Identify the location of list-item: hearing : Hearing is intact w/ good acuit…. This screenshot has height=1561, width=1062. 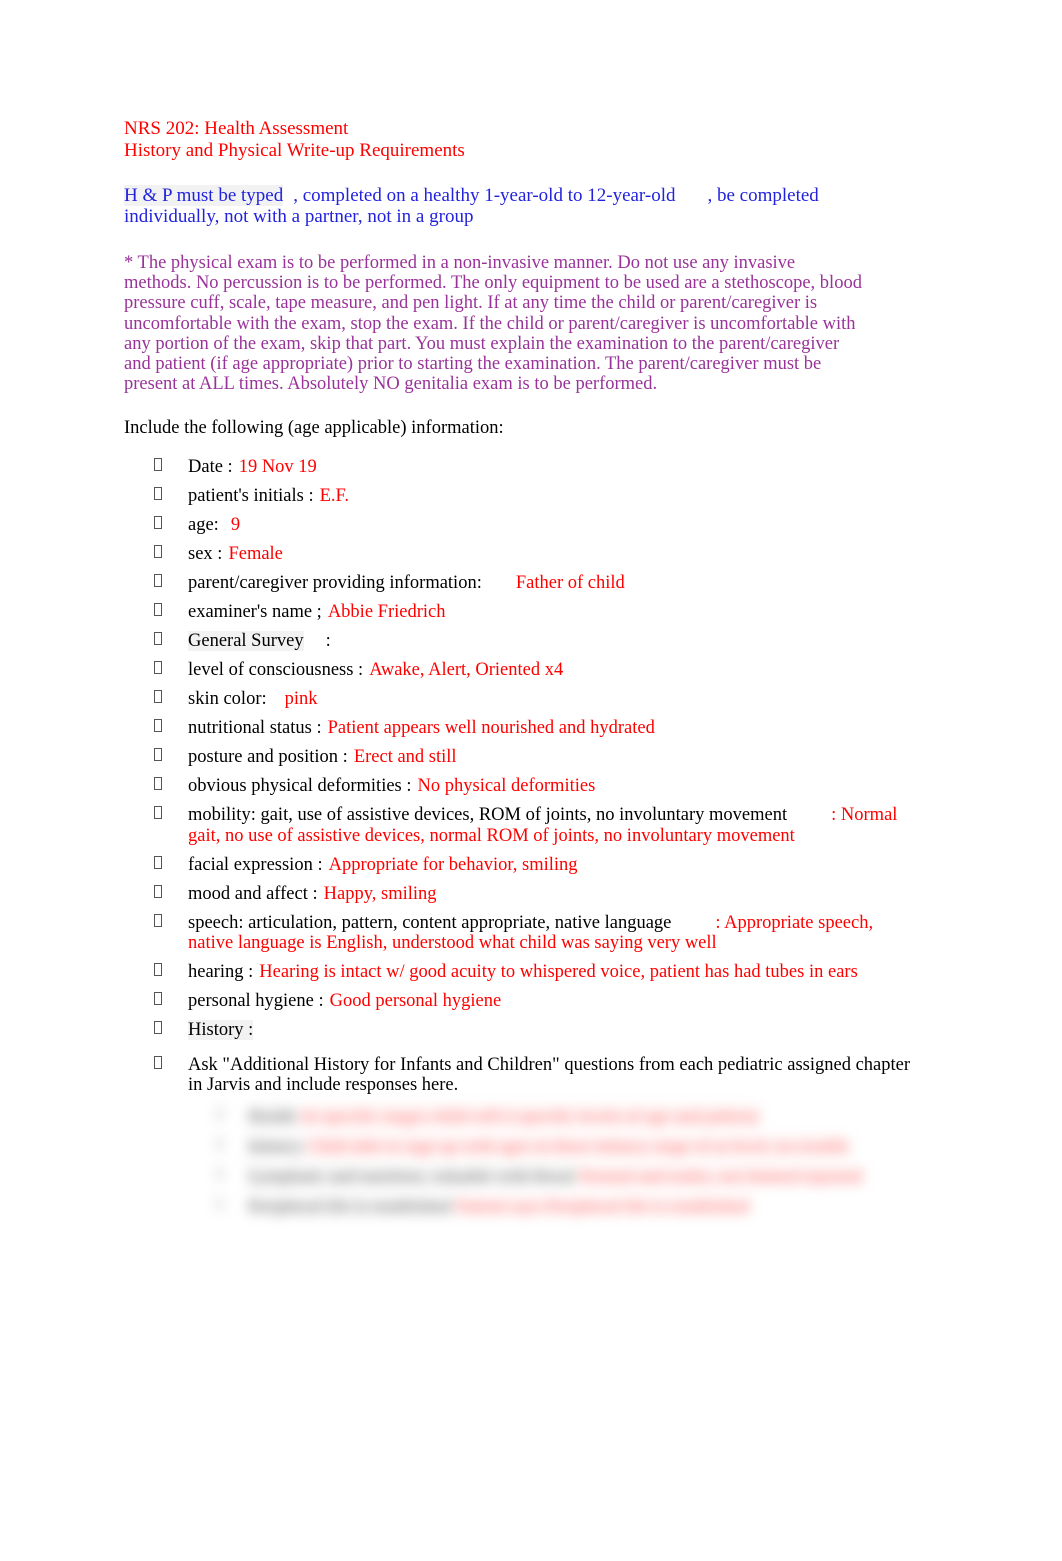
(519, 972).